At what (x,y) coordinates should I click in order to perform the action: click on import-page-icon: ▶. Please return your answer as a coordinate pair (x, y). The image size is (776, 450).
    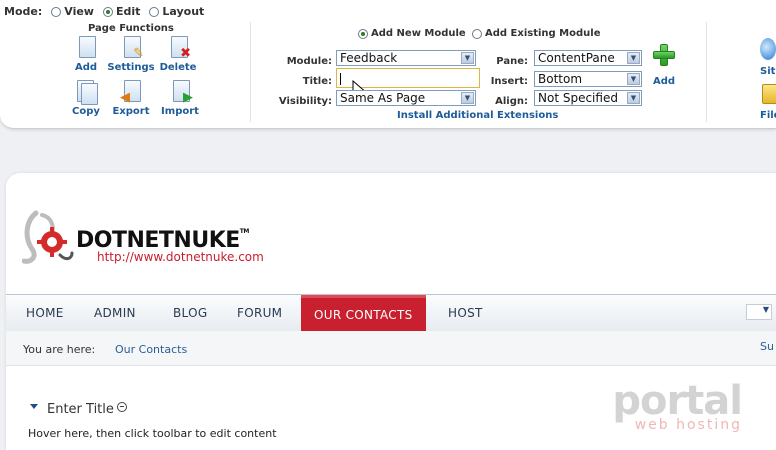
    Looking at the image, I should click on (181, 92).